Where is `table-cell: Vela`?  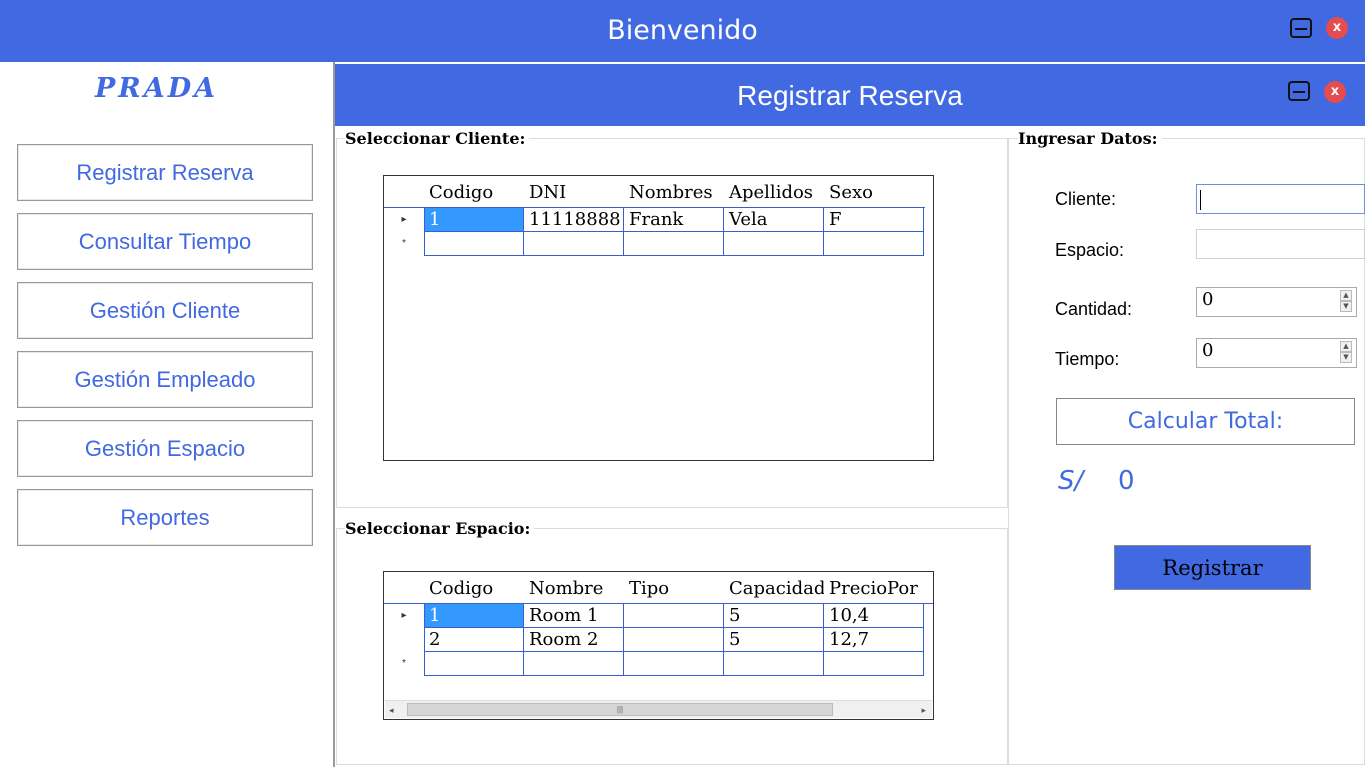
table-cell: Vela is located at coordinates (774, 220).